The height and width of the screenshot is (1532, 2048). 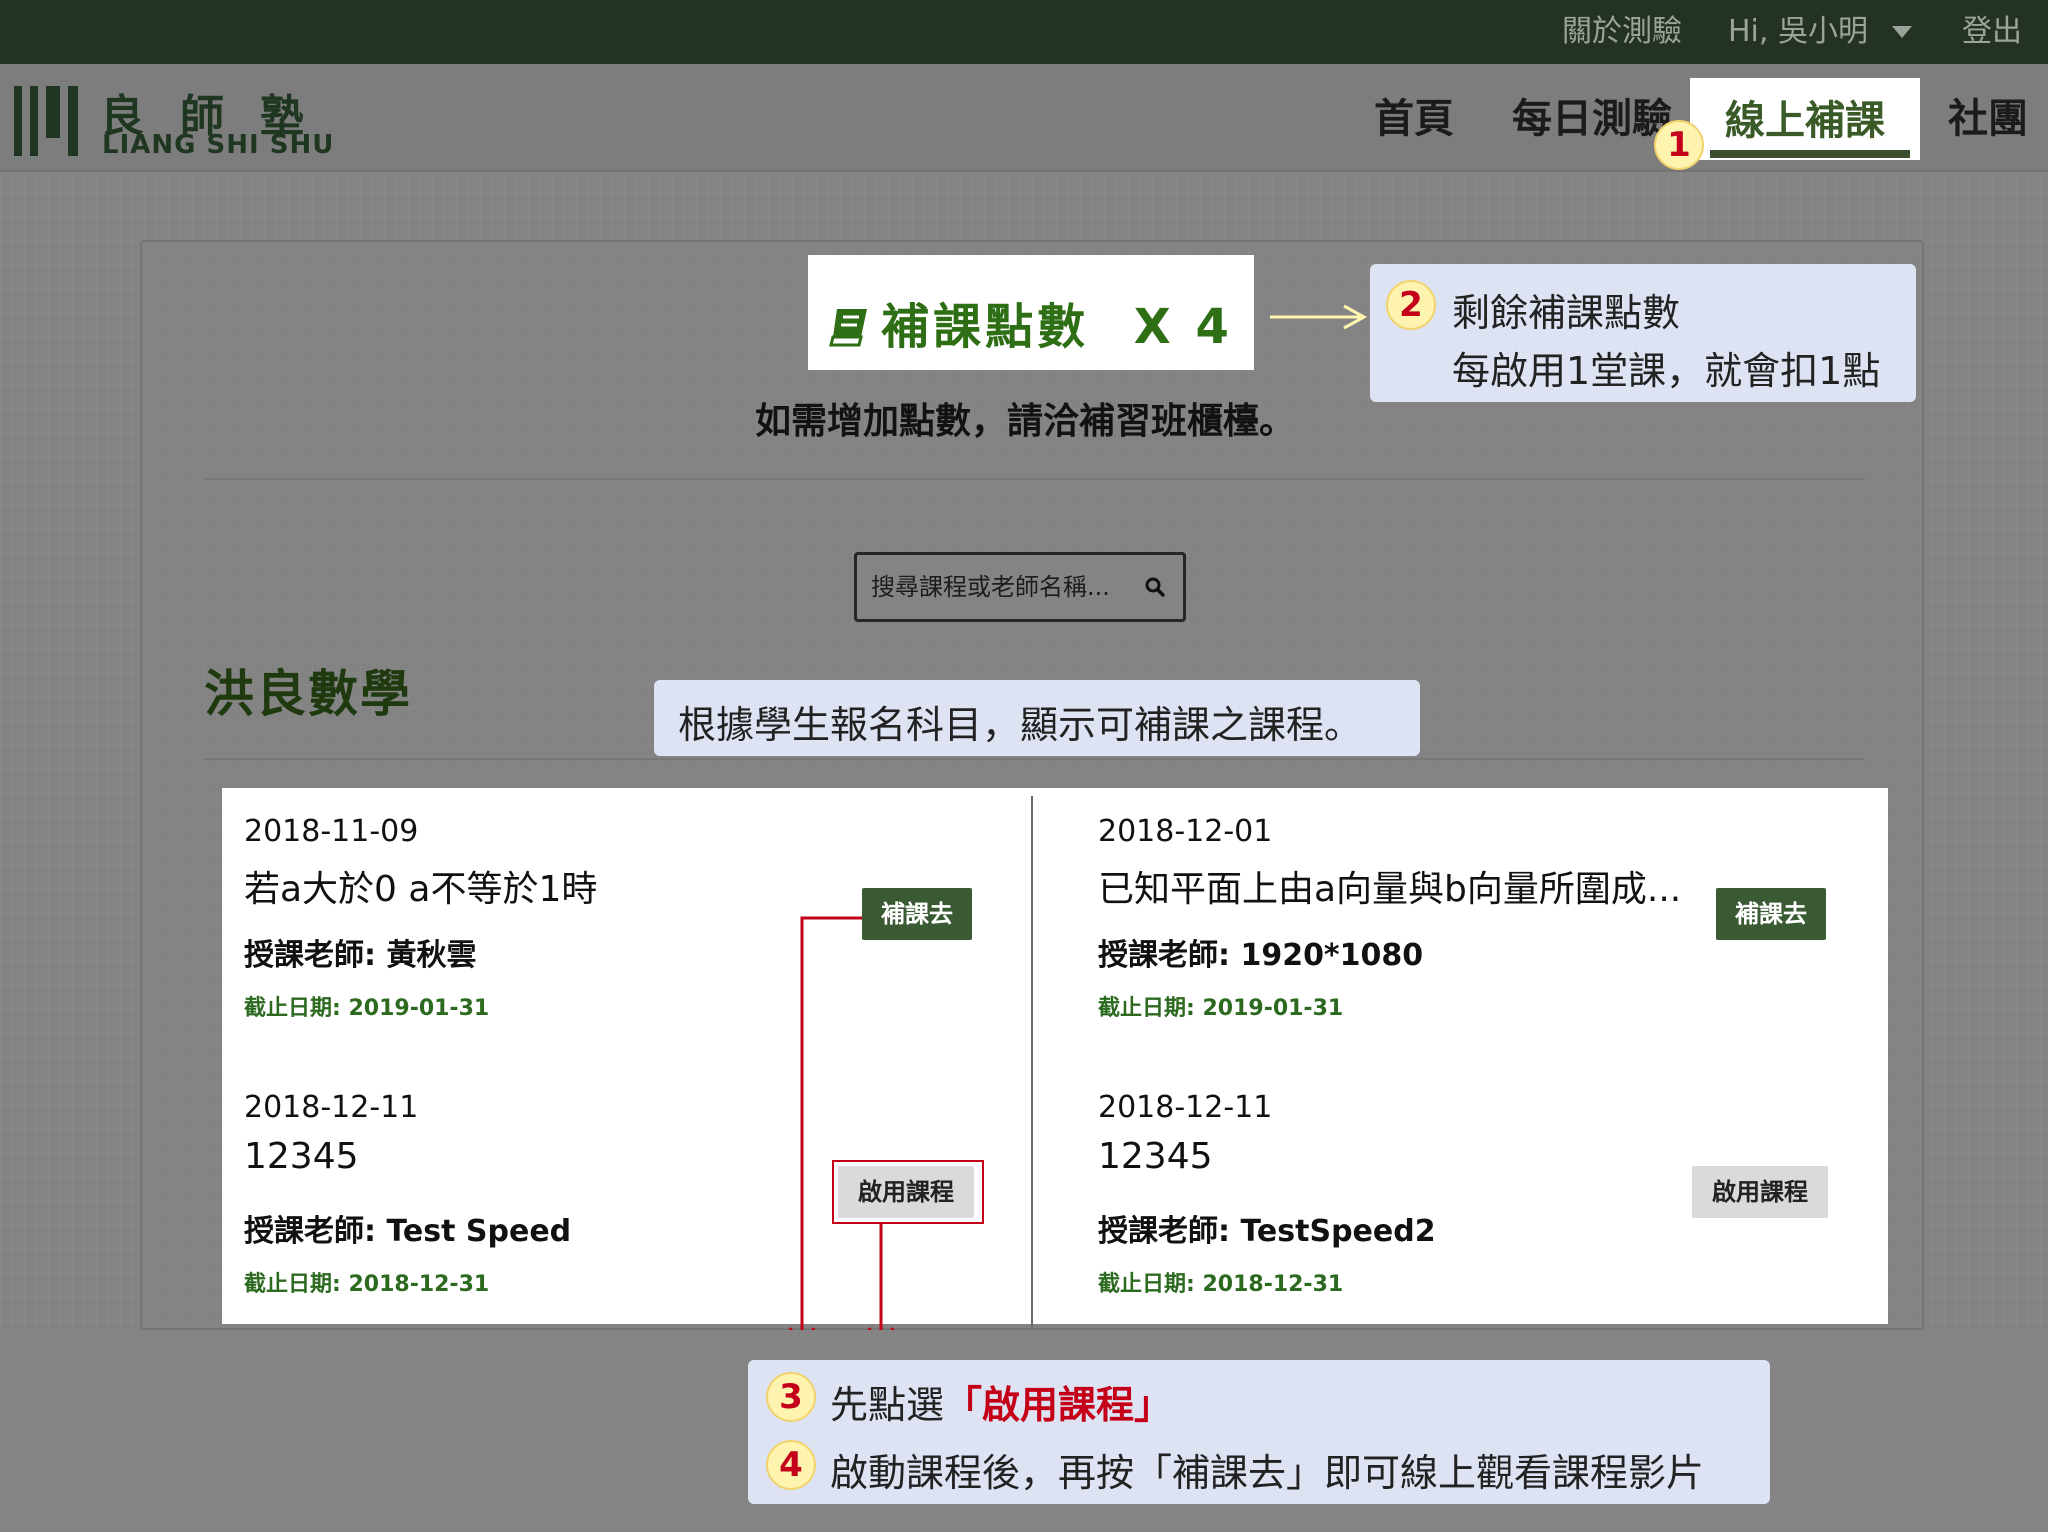 What do you see at coordinates (1267, 1473) in the screenshot?
I see `step4-text: 啟動課程後，再按「補課去」即可線上觀看課程影片` at bounding box center [1267, 1473].